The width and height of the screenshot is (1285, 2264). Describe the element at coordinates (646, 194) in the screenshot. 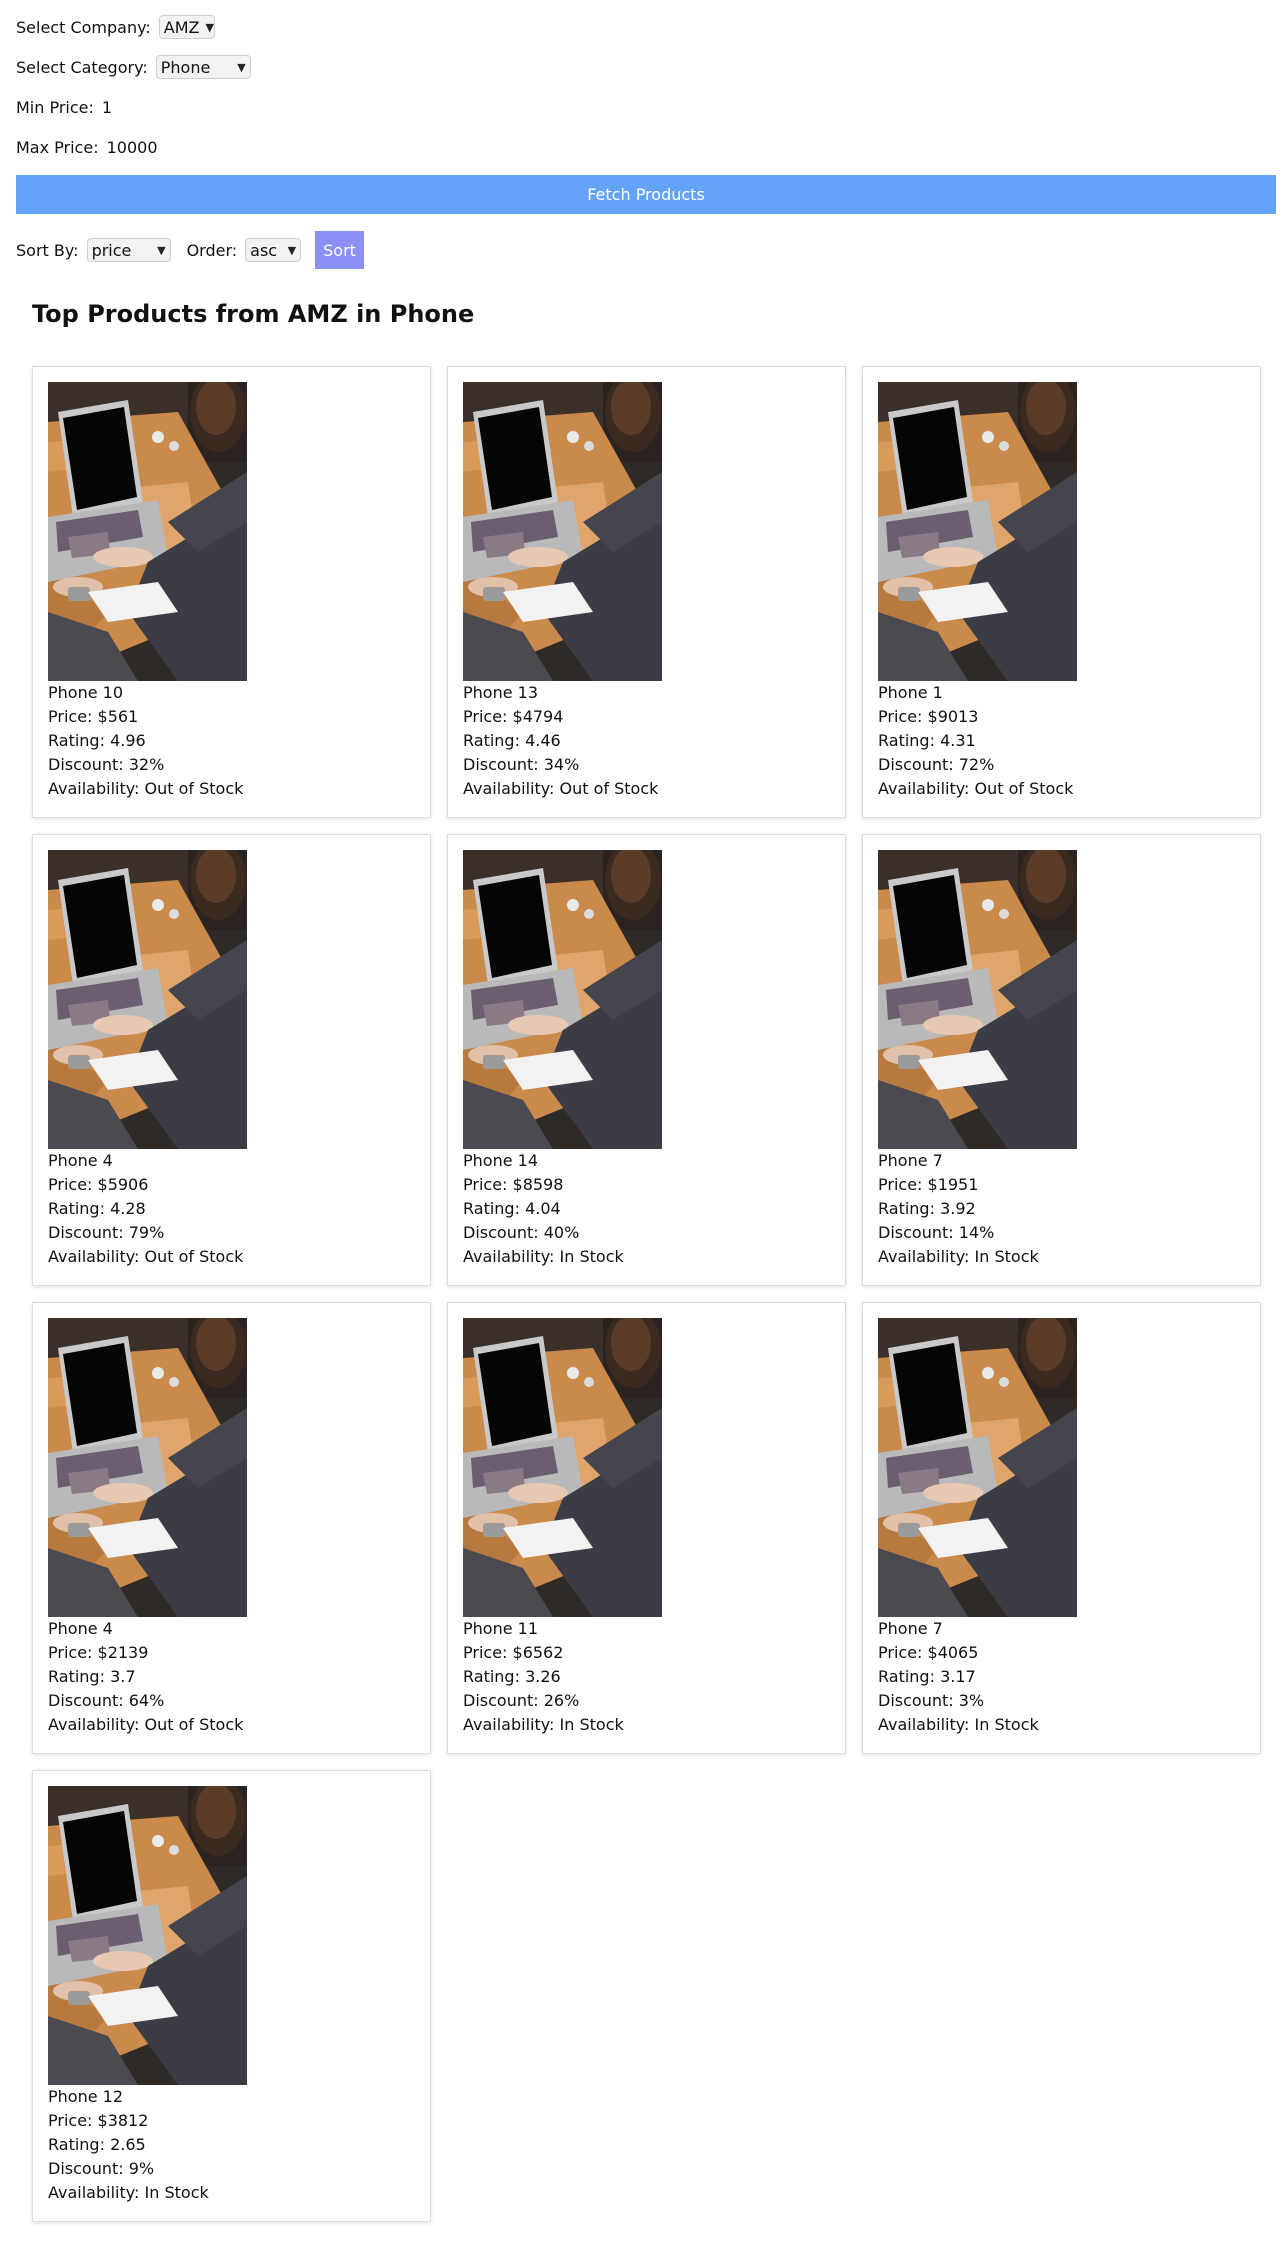

I see `fetch-products-button: Fetch Products` at that location.